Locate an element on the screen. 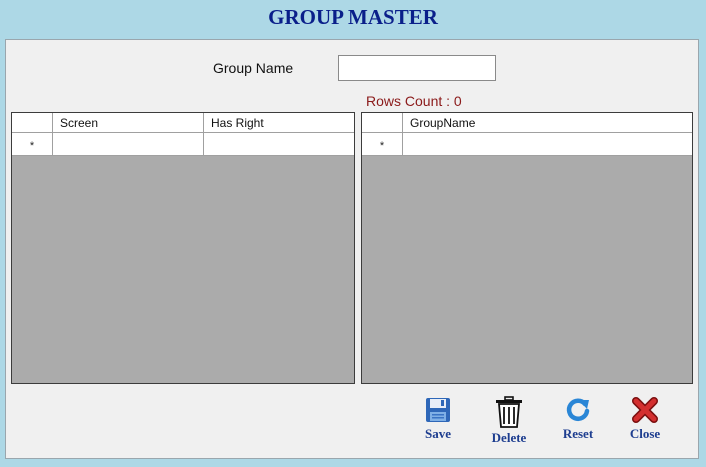 This screenshot has width=706, height=467. reset-label: Reset is located at coordinates (578, 433).